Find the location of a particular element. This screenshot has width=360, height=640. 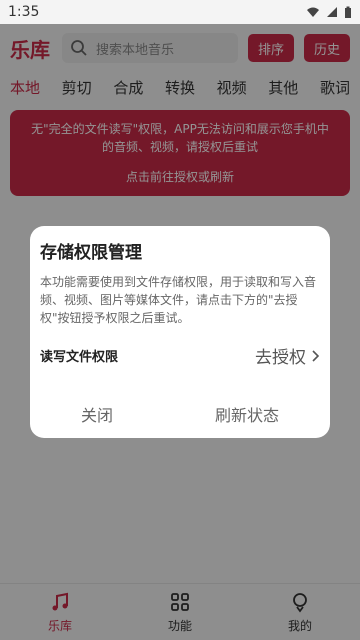

grant-permission-link: 去授权 is located at coordinates (280, 355).